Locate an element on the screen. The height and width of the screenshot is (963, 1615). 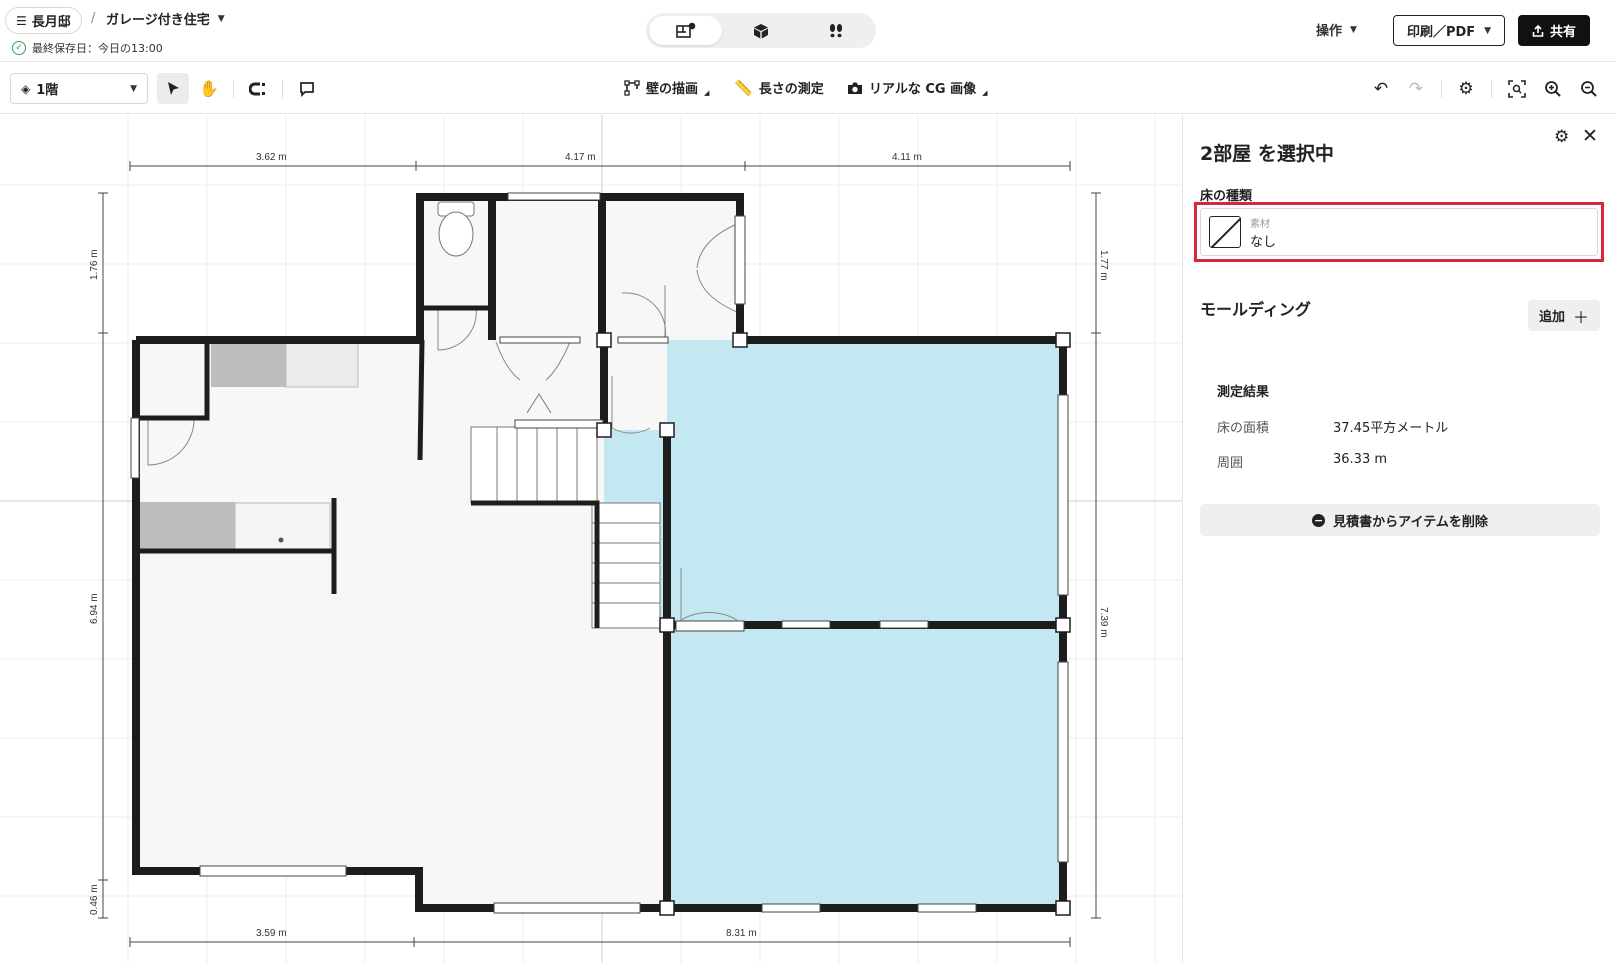
camera-icon is located at coordinates (855, 88).